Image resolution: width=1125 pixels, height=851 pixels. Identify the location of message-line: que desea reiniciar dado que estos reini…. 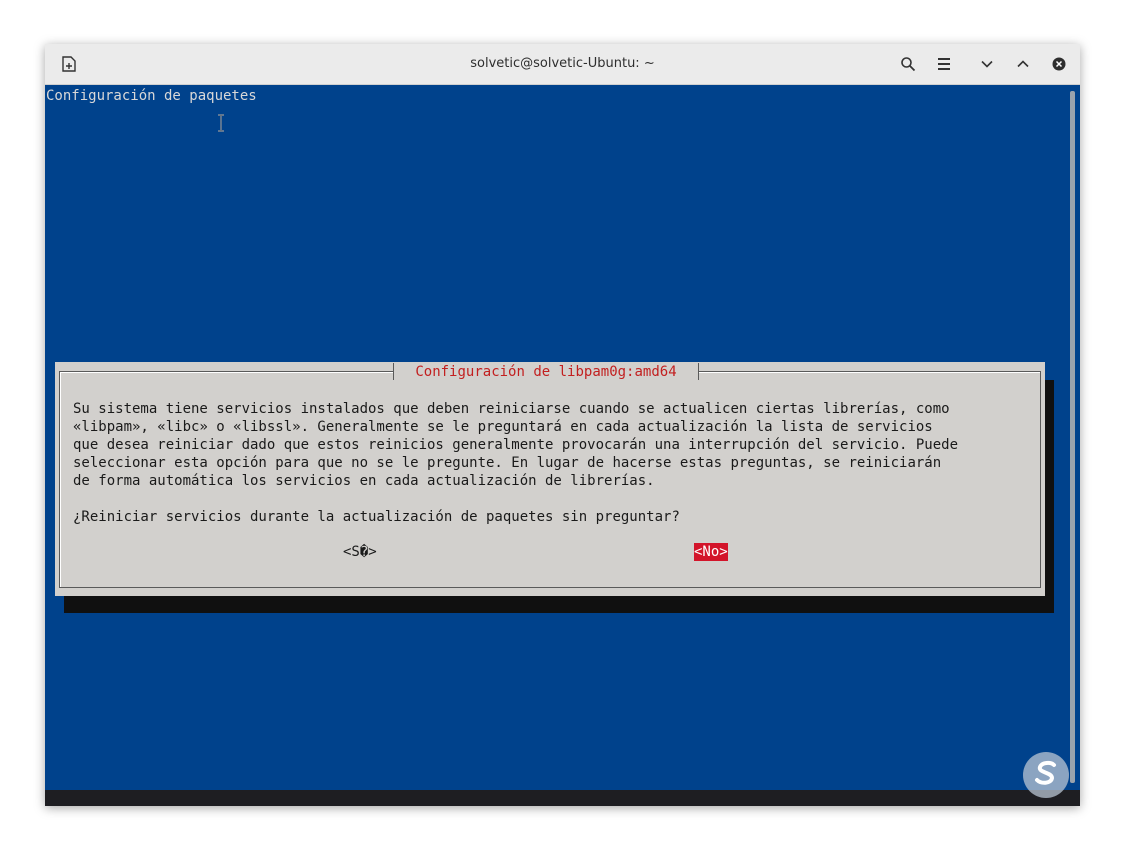
(516, 445).